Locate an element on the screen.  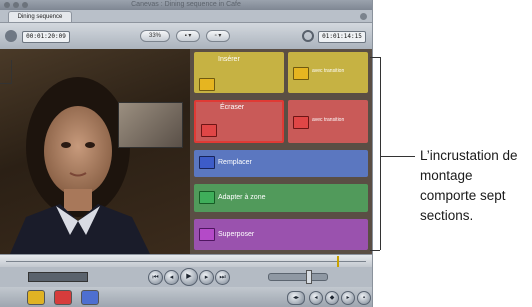
overlay-section-insert: Insérer is located at coordinates (239, 72).